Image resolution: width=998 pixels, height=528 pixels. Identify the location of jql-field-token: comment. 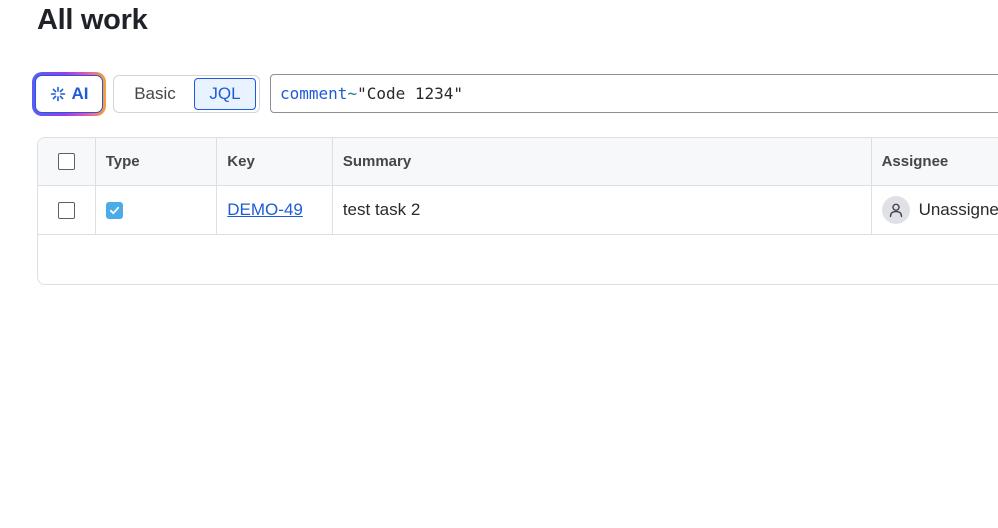
(314, 93).